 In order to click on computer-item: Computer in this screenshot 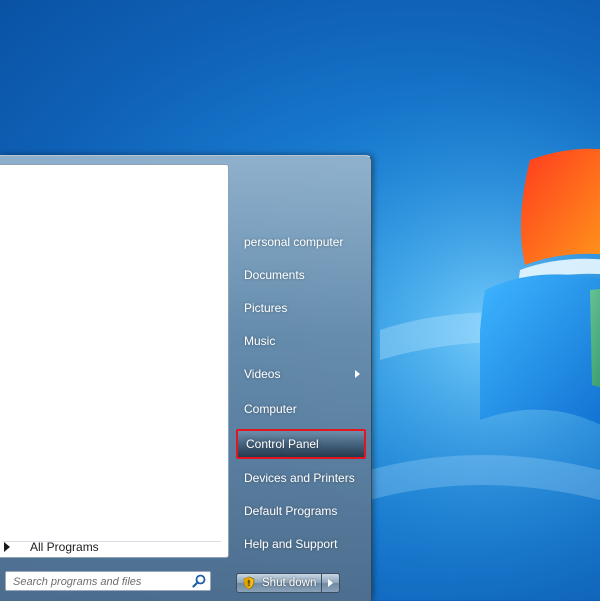, I will do `click(301, 409)`.